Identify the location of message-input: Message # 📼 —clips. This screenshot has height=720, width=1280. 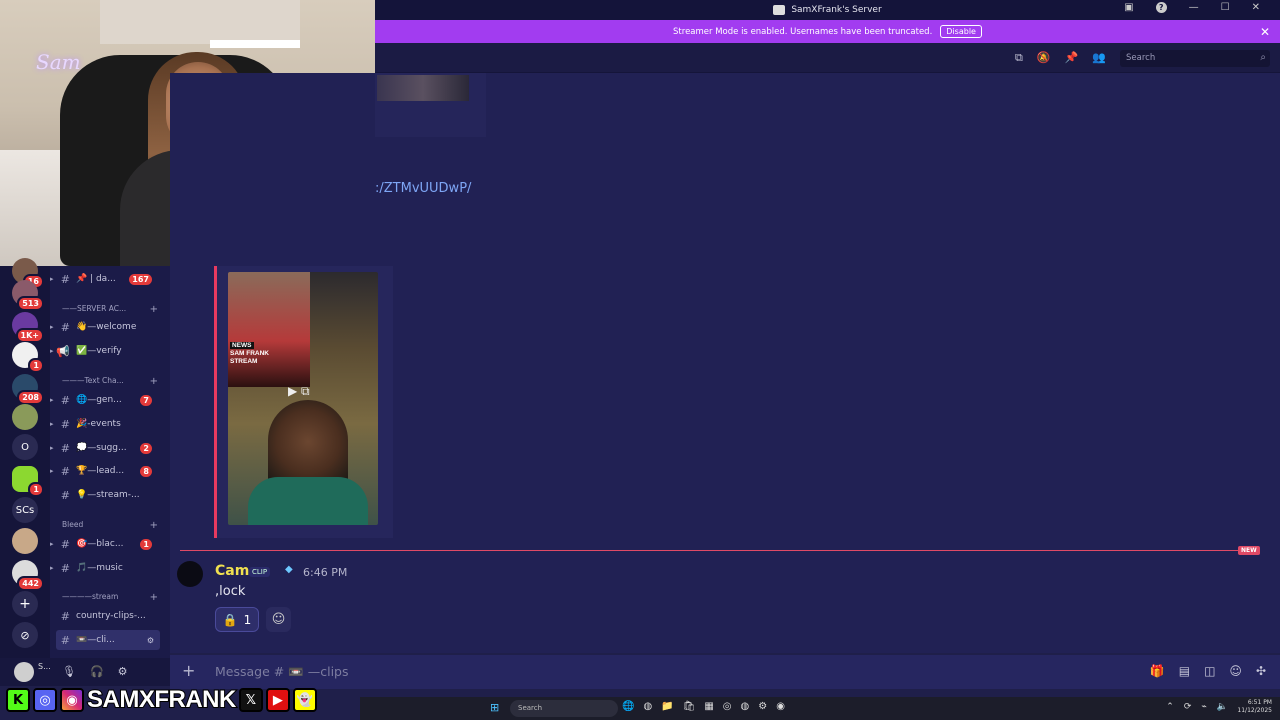
(282, 672).